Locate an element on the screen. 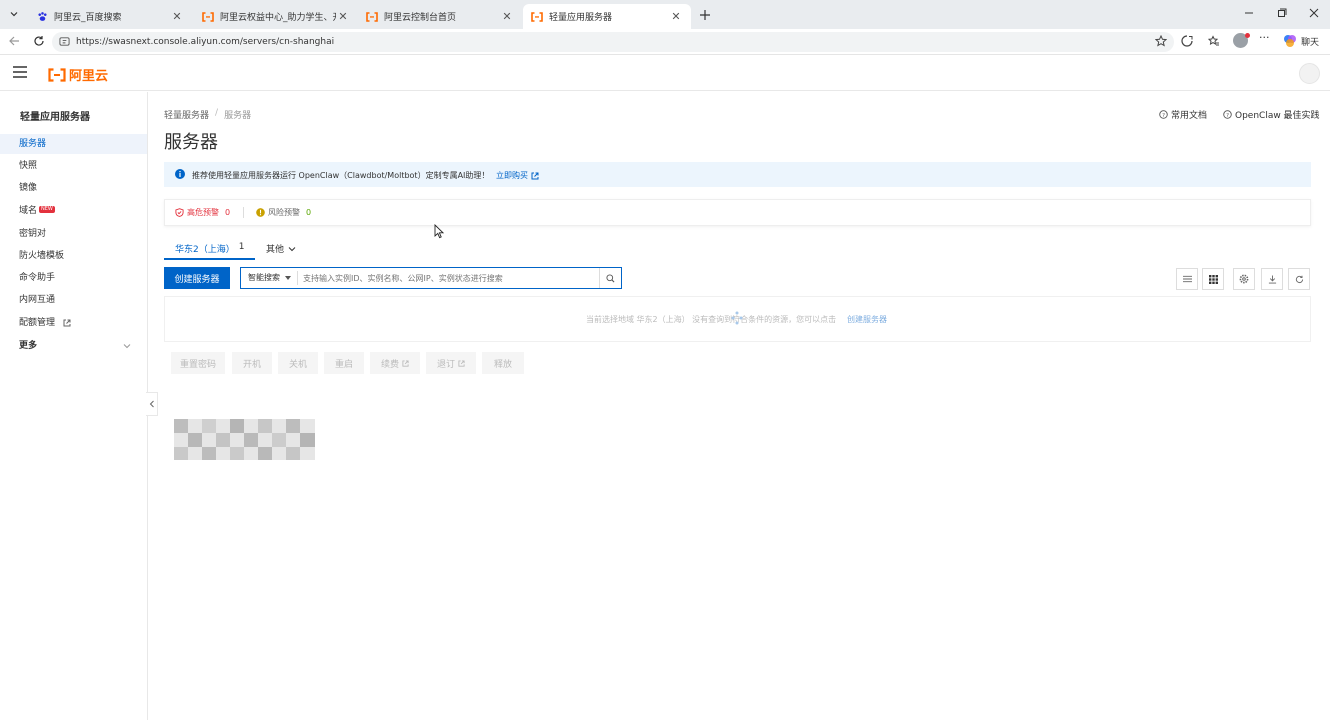 The image size is (1330, 720). grid-icon is located at coordinates (1213, 279).